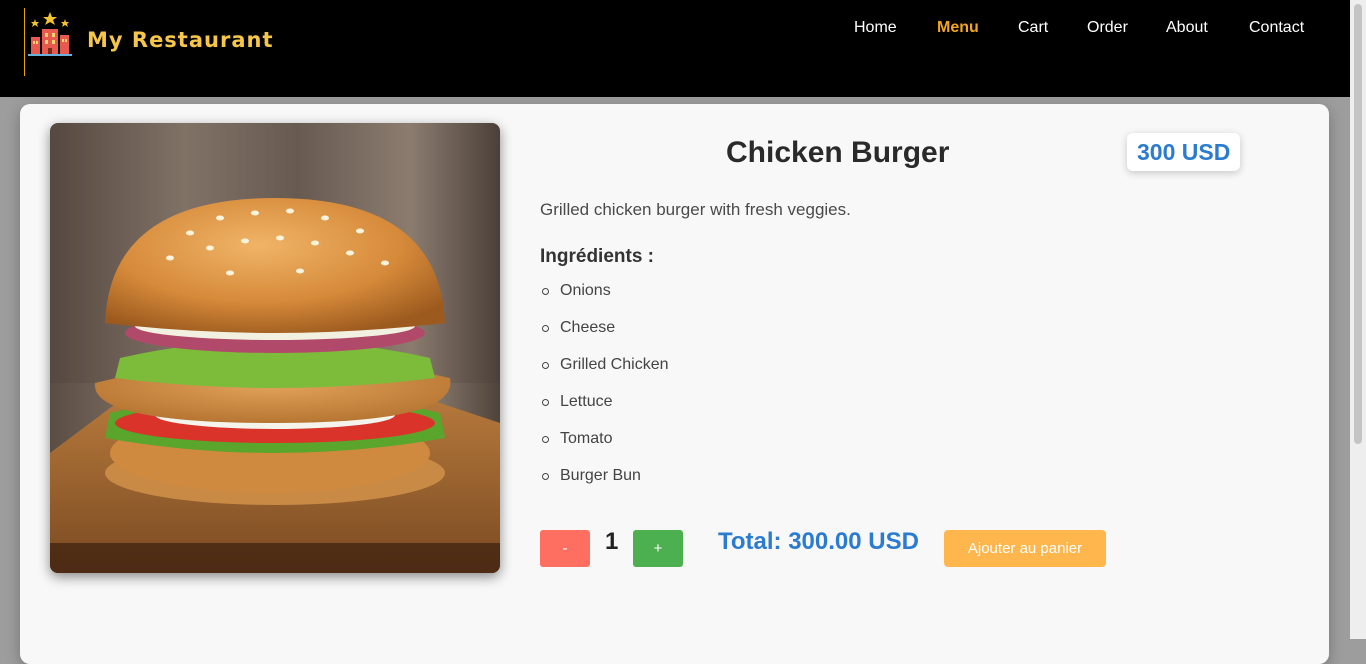  I want to click on ingredient-label: Cheese, so click(588, 327).